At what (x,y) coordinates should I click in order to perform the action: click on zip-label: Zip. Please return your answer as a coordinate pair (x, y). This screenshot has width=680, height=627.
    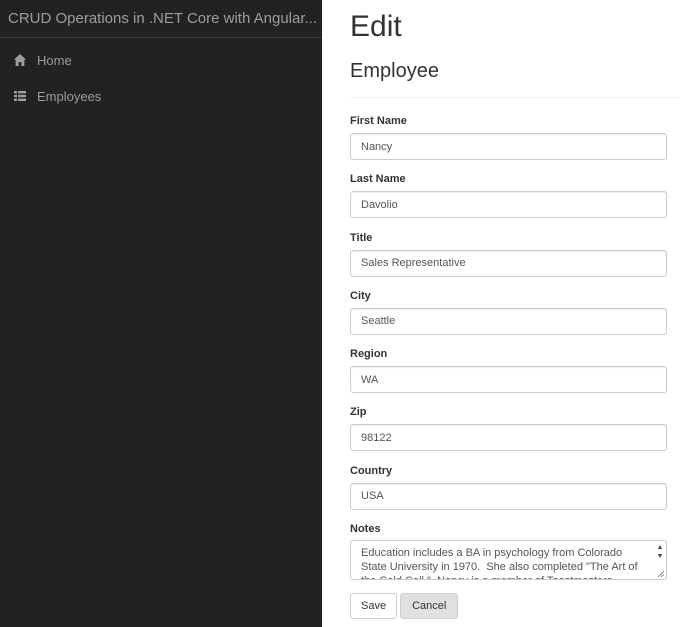
    Looking at the image, I should click on (358, 412).